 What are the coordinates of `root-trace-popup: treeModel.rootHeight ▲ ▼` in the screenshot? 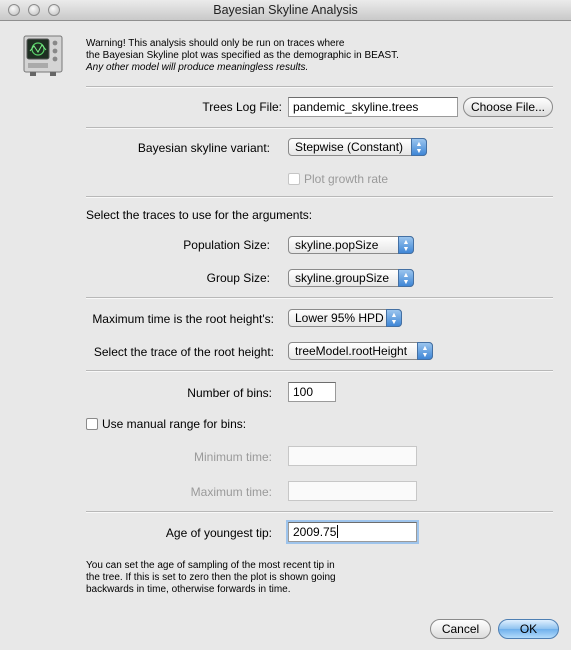 It's located at (360, 351).